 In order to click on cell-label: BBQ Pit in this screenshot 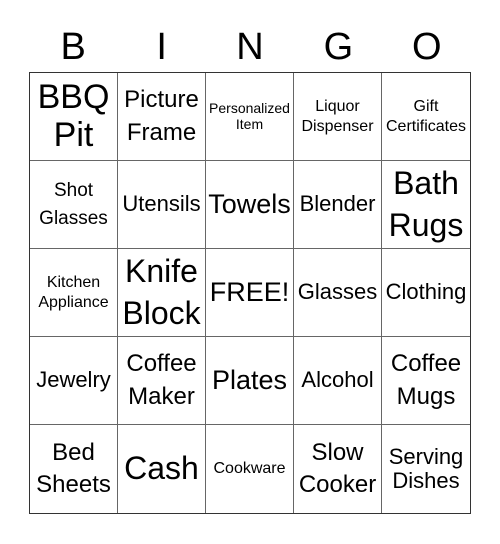, I will do `click(73, 116)`.